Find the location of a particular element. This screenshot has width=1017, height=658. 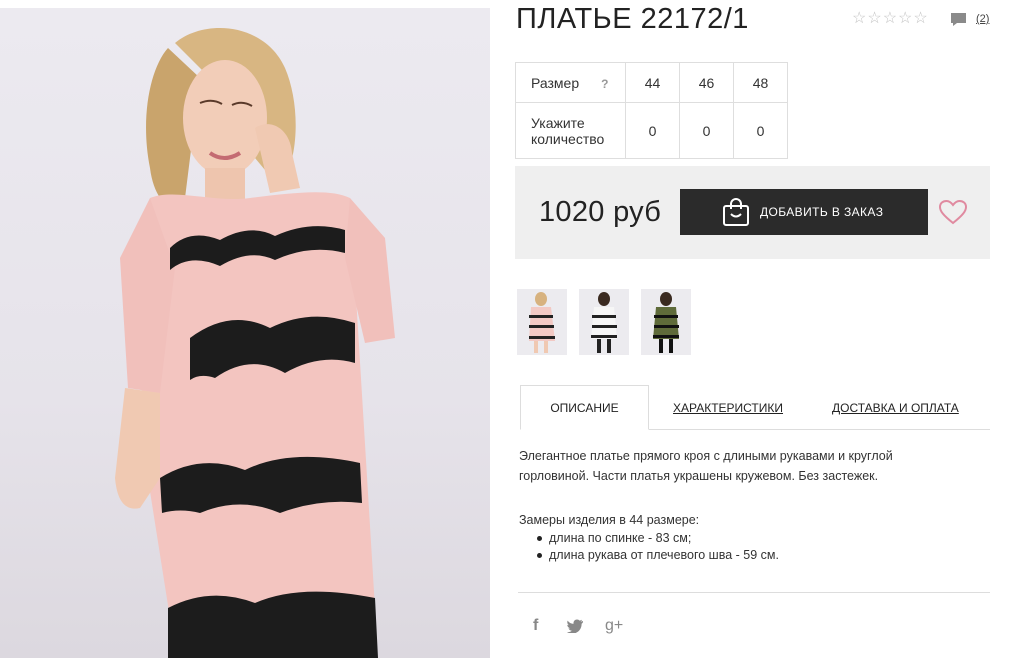

comment-icon is located at coordinates (958, 19).